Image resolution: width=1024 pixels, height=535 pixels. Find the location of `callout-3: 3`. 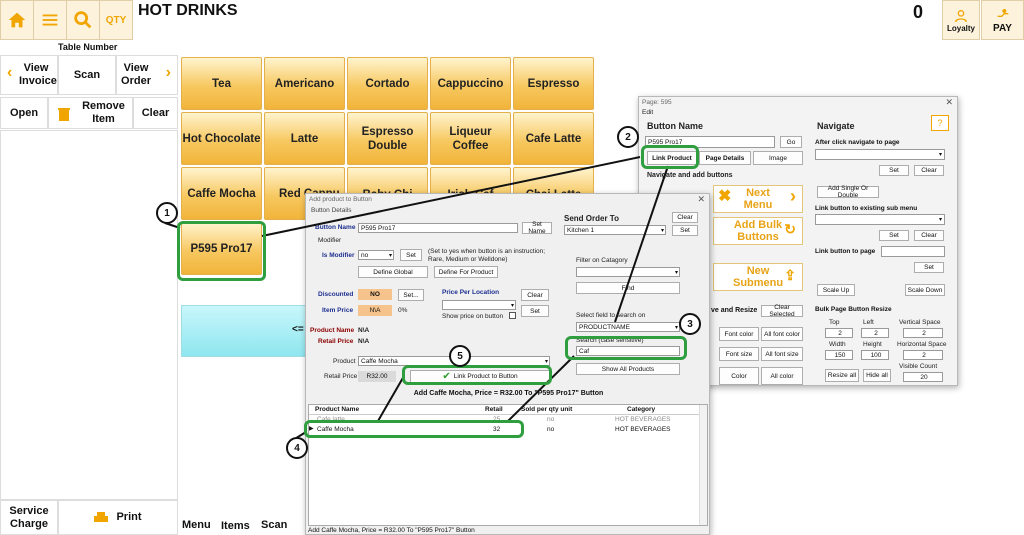

callout-3: 3 is located at coordinates (690, 324).